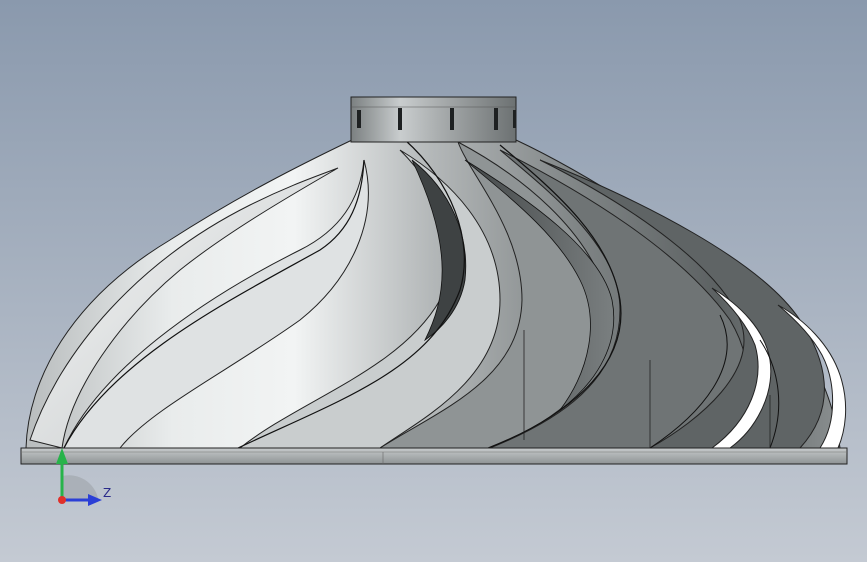 This screenshot has width=867, height=562. Describe the element at coordinates (107, 493) in the screenshot. I see `triad-axis-label-z: Z` at that location.